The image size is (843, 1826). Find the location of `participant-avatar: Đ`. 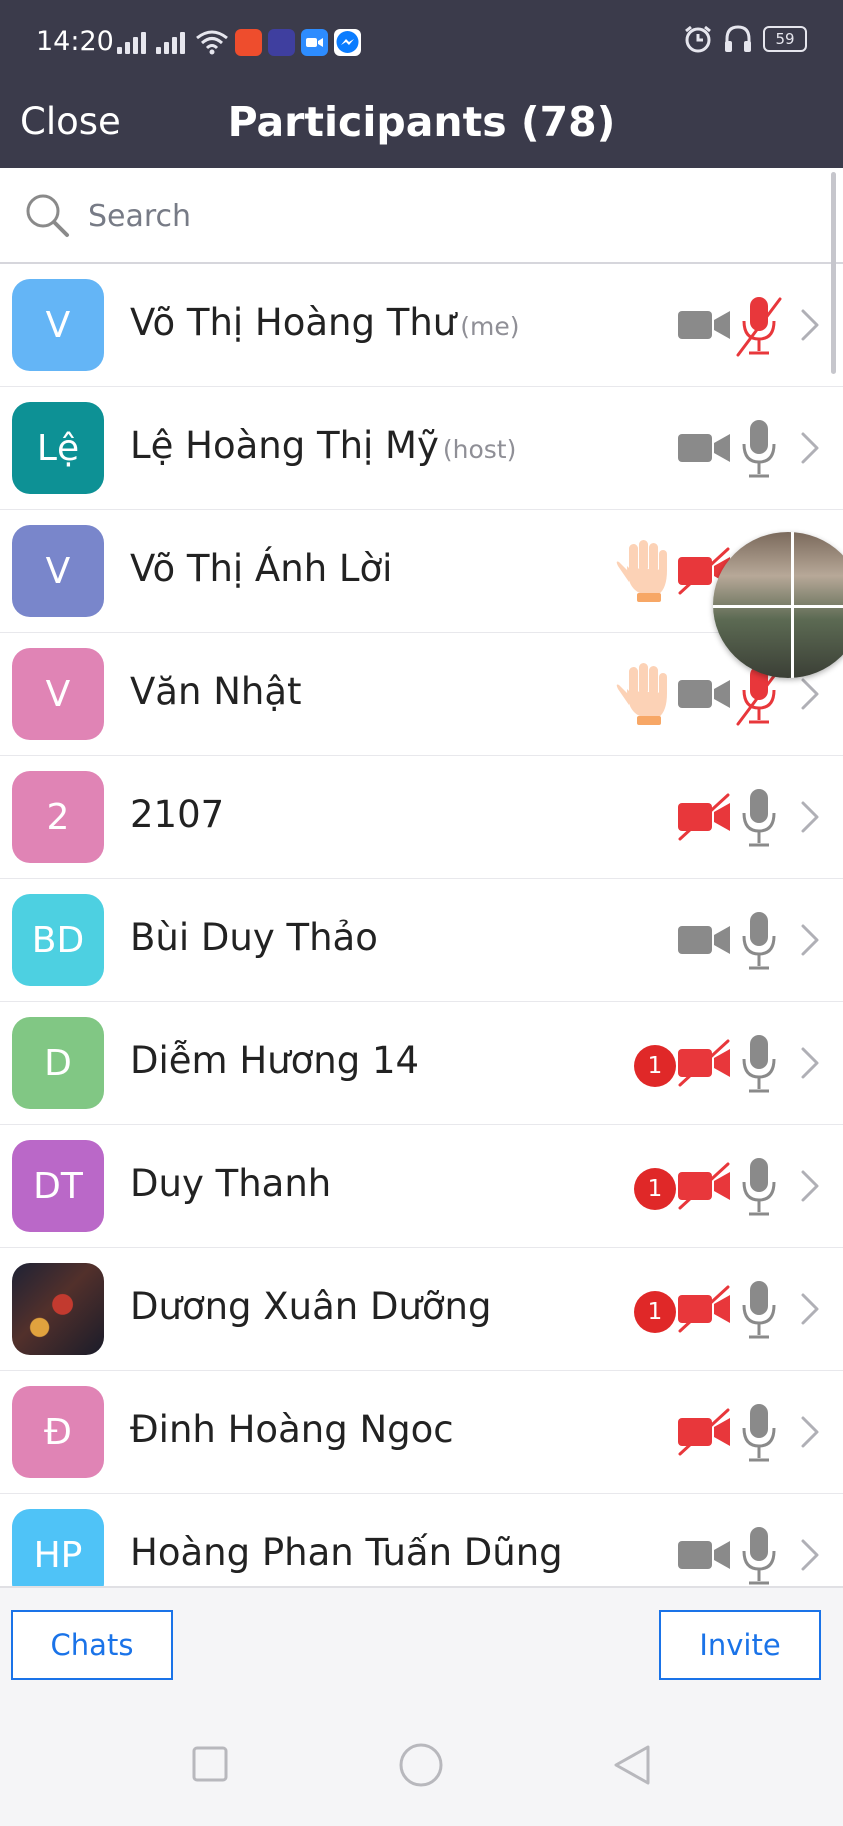

participant-avatar: Đ is located at coordinates (58, 1432).